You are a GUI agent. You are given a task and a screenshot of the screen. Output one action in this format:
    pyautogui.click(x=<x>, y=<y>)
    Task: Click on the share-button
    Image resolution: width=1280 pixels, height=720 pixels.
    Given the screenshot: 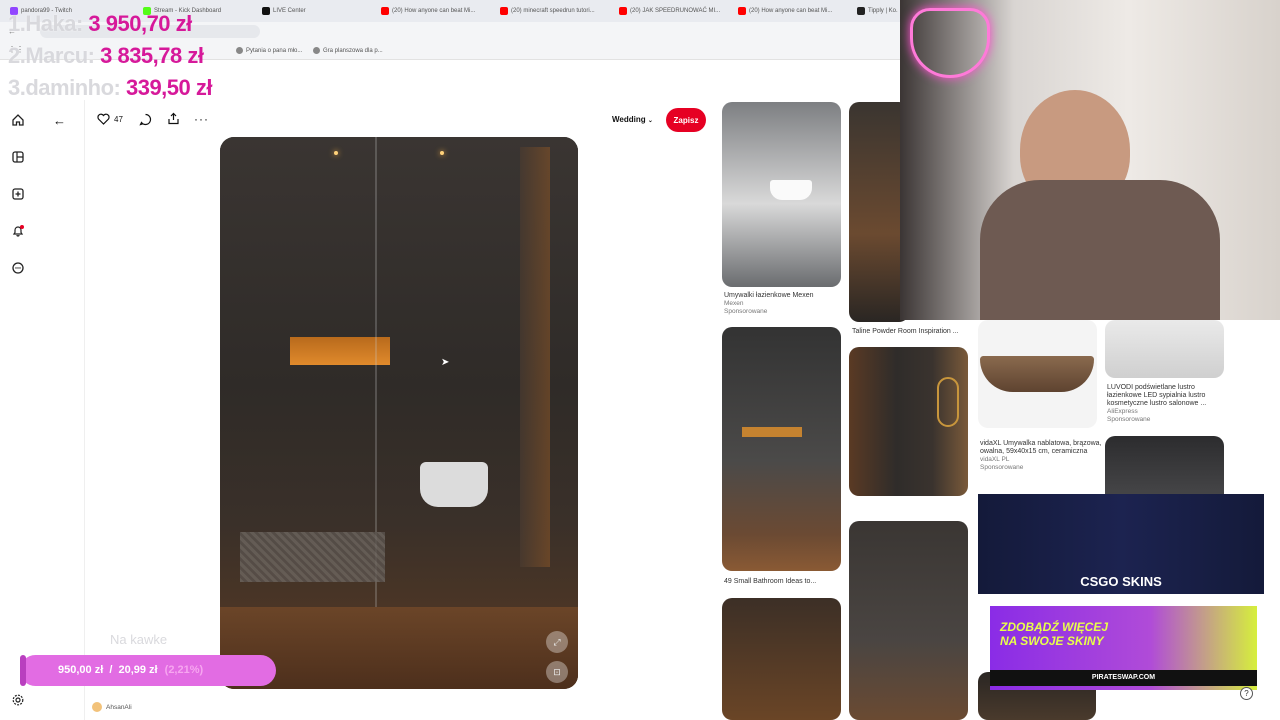 What is the action you would take?
    pyautogui.click(x=173, y=121)
    